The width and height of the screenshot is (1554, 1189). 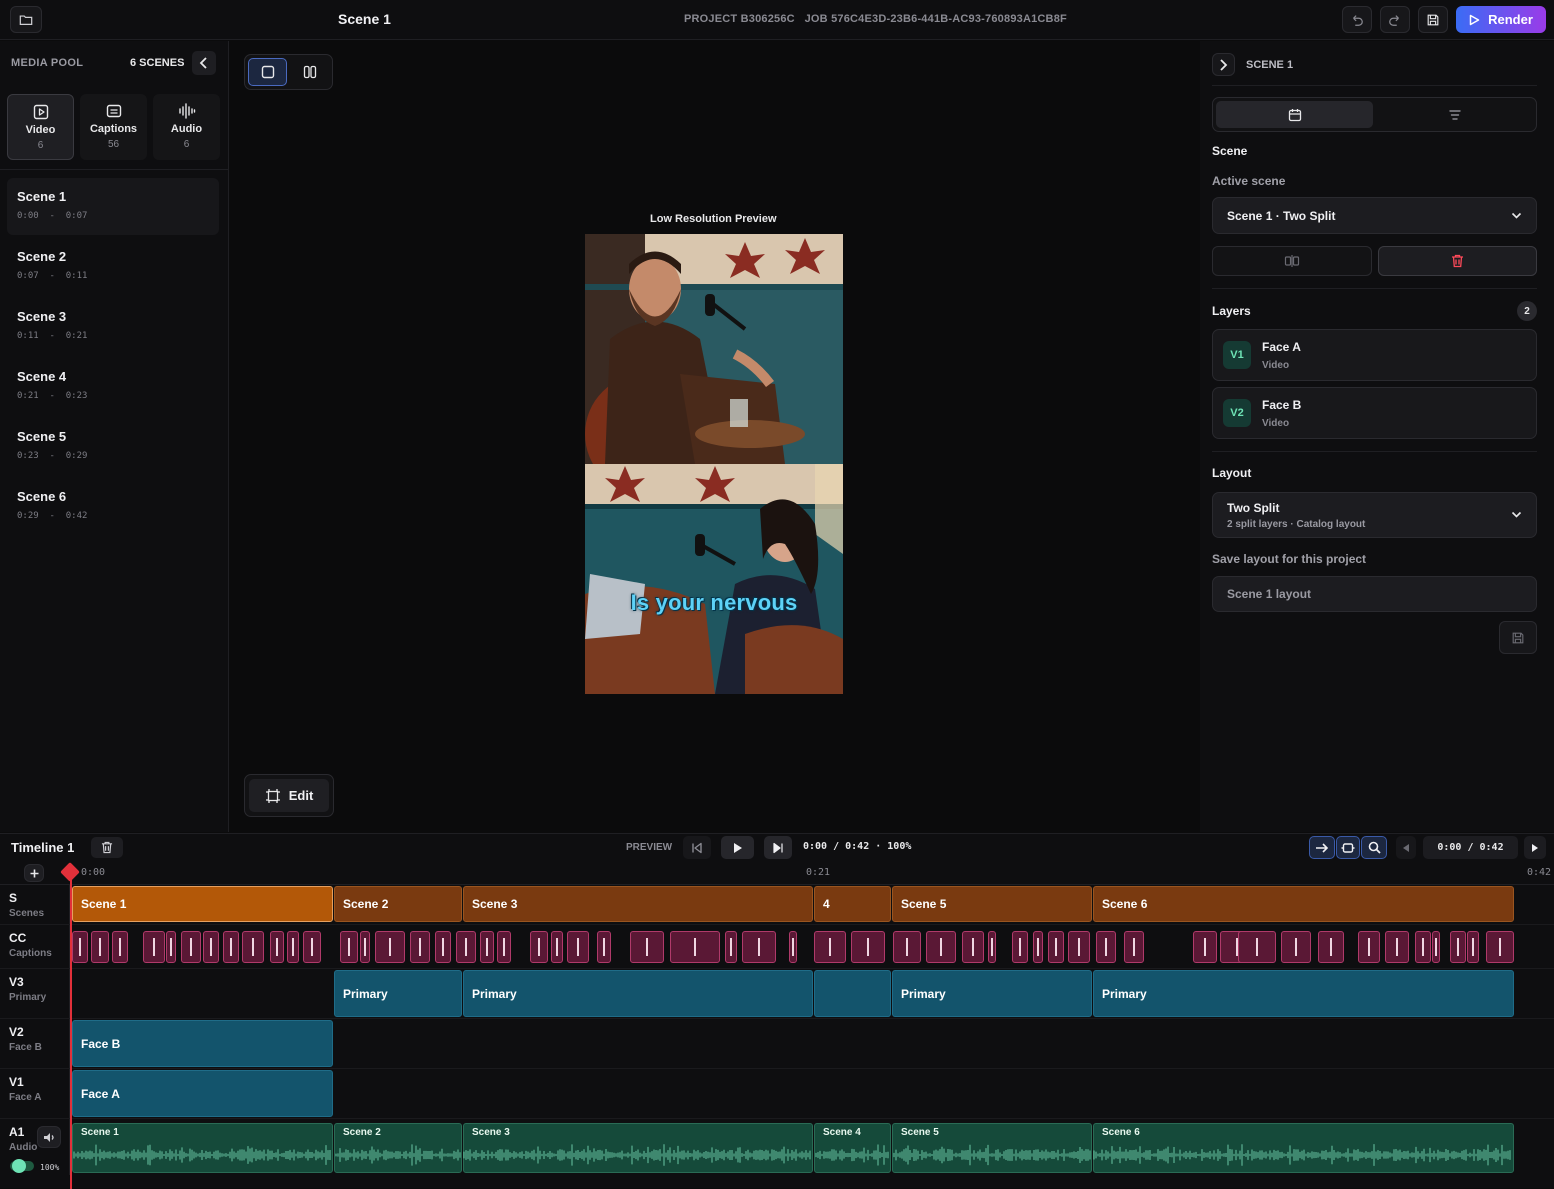 I want to click on video-preview: Is your nervous, so click(x=714, y=464).